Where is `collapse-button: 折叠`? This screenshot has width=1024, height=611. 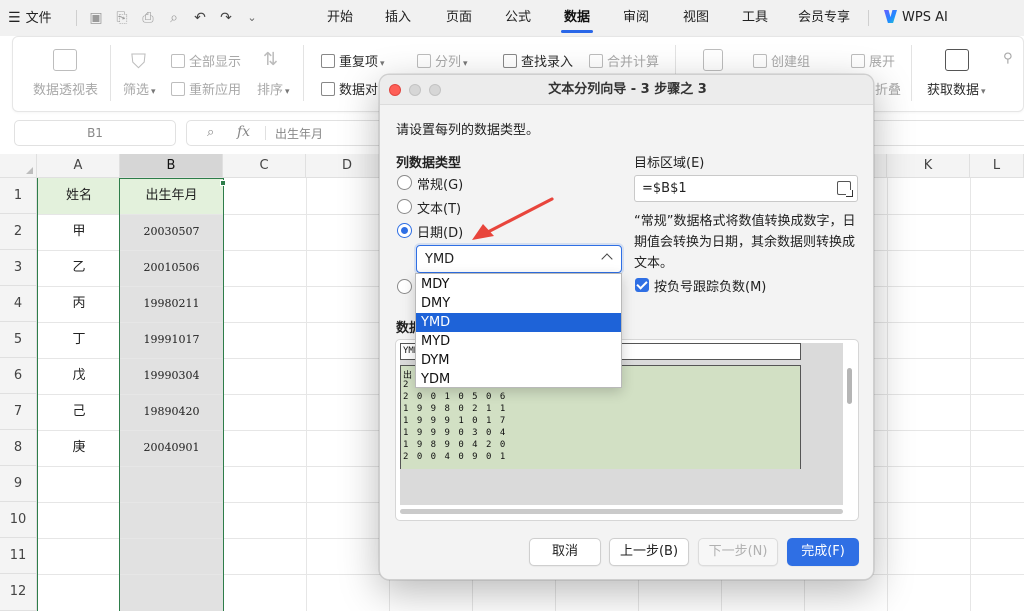 collapse-button: 折叠 is located at coordinates (888, 88).